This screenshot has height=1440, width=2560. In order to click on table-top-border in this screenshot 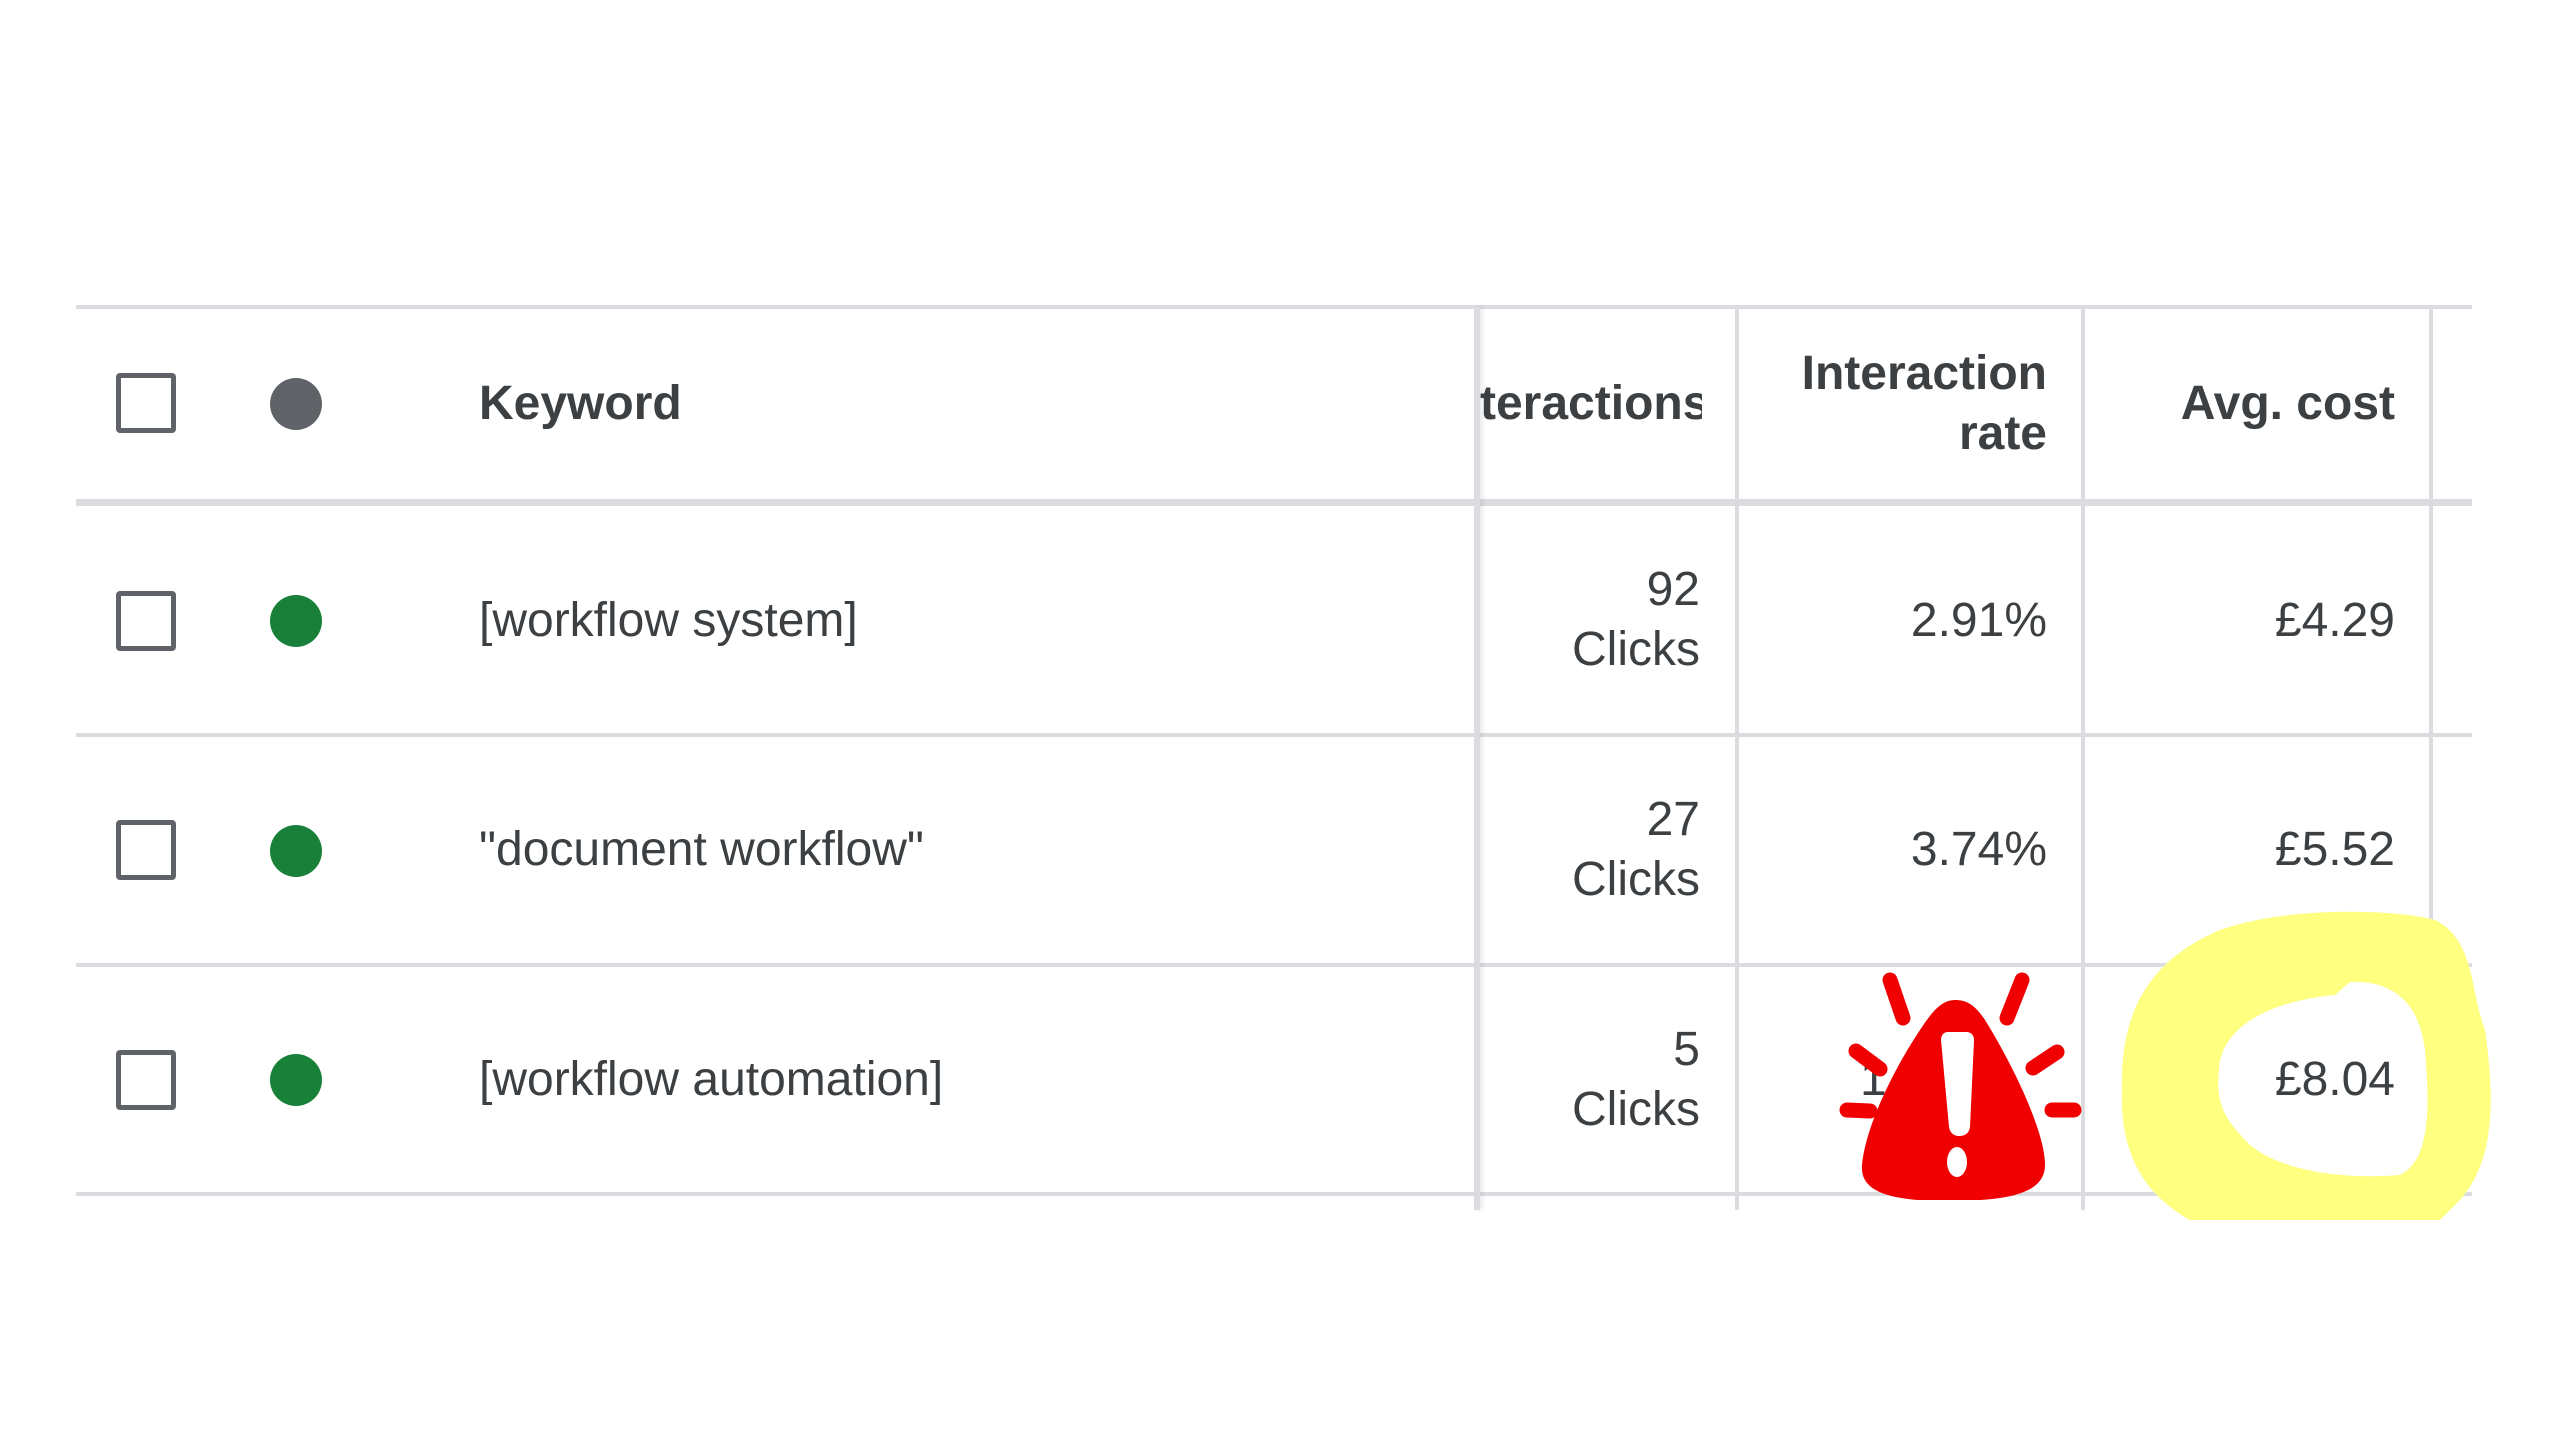, I will do `click(1274, 307)`.